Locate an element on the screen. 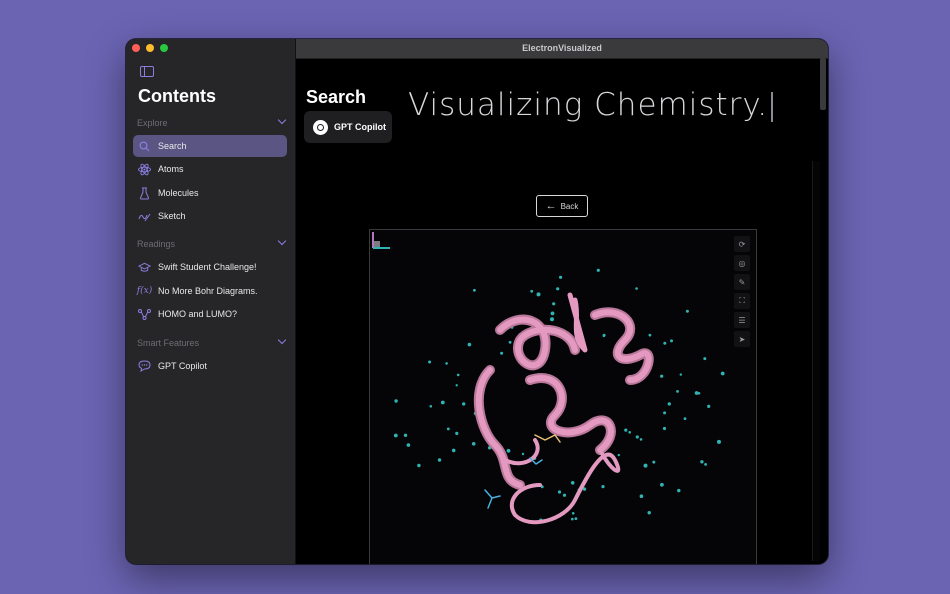 The image size is (950, 594). sidebar-item-label: Sketch is located at coordinates (172, 216).